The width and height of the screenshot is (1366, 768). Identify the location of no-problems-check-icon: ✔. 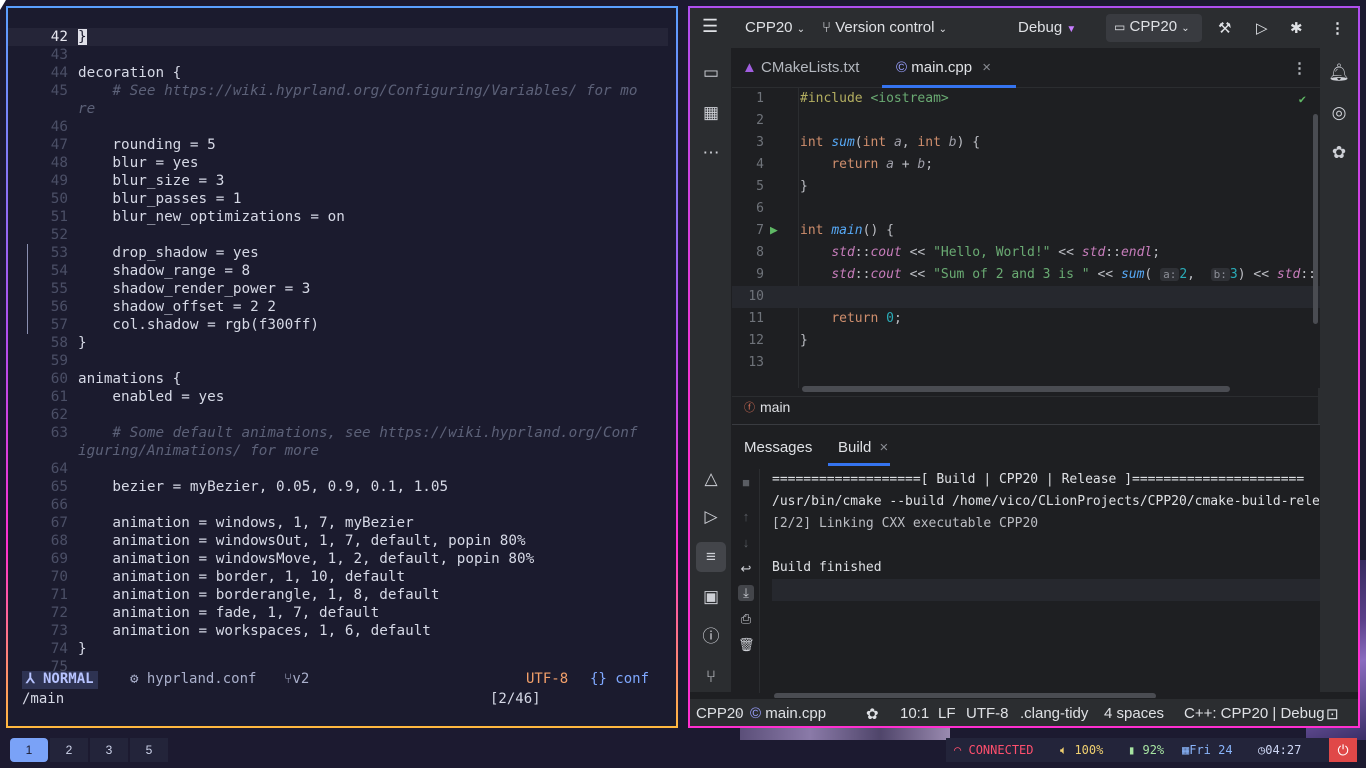
(1302, 99).